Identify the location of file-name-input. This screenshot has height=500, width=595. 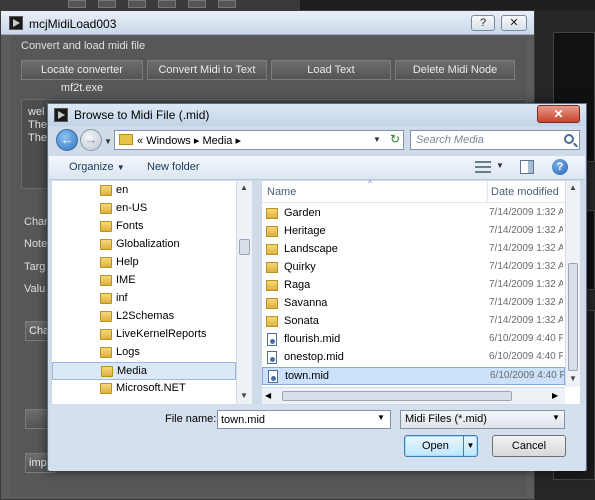
(304, 419).